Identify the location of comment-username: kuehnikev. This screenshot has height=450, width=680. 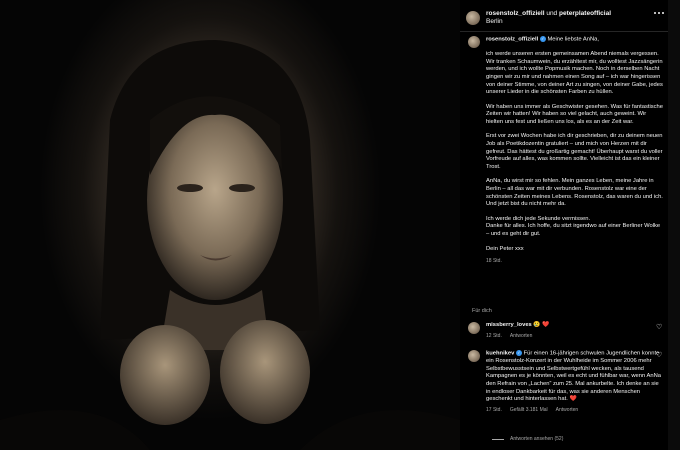
(500, 354).